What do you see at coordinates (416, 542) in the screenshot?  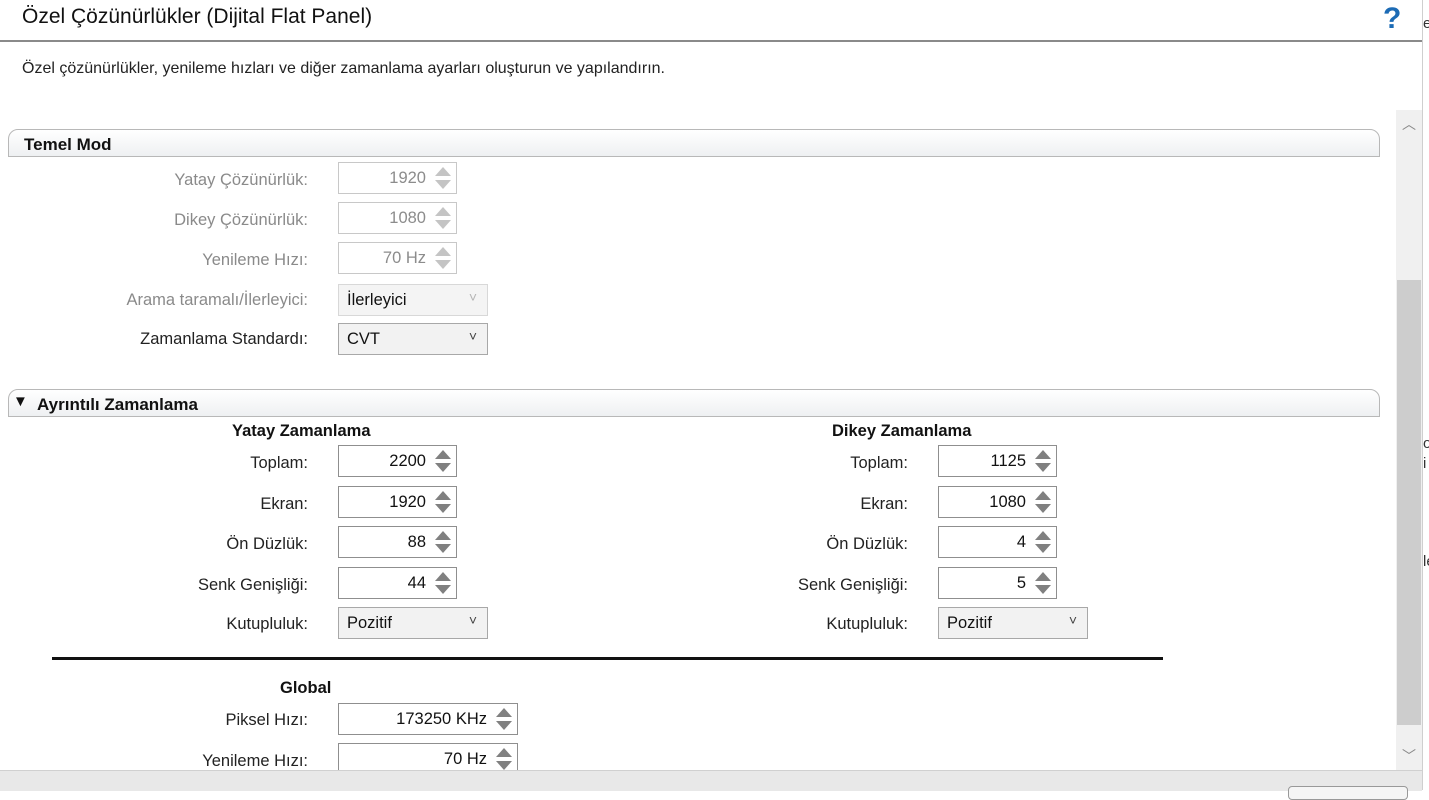 I see `spinner-value: 88` at bounding box center [416, 542].